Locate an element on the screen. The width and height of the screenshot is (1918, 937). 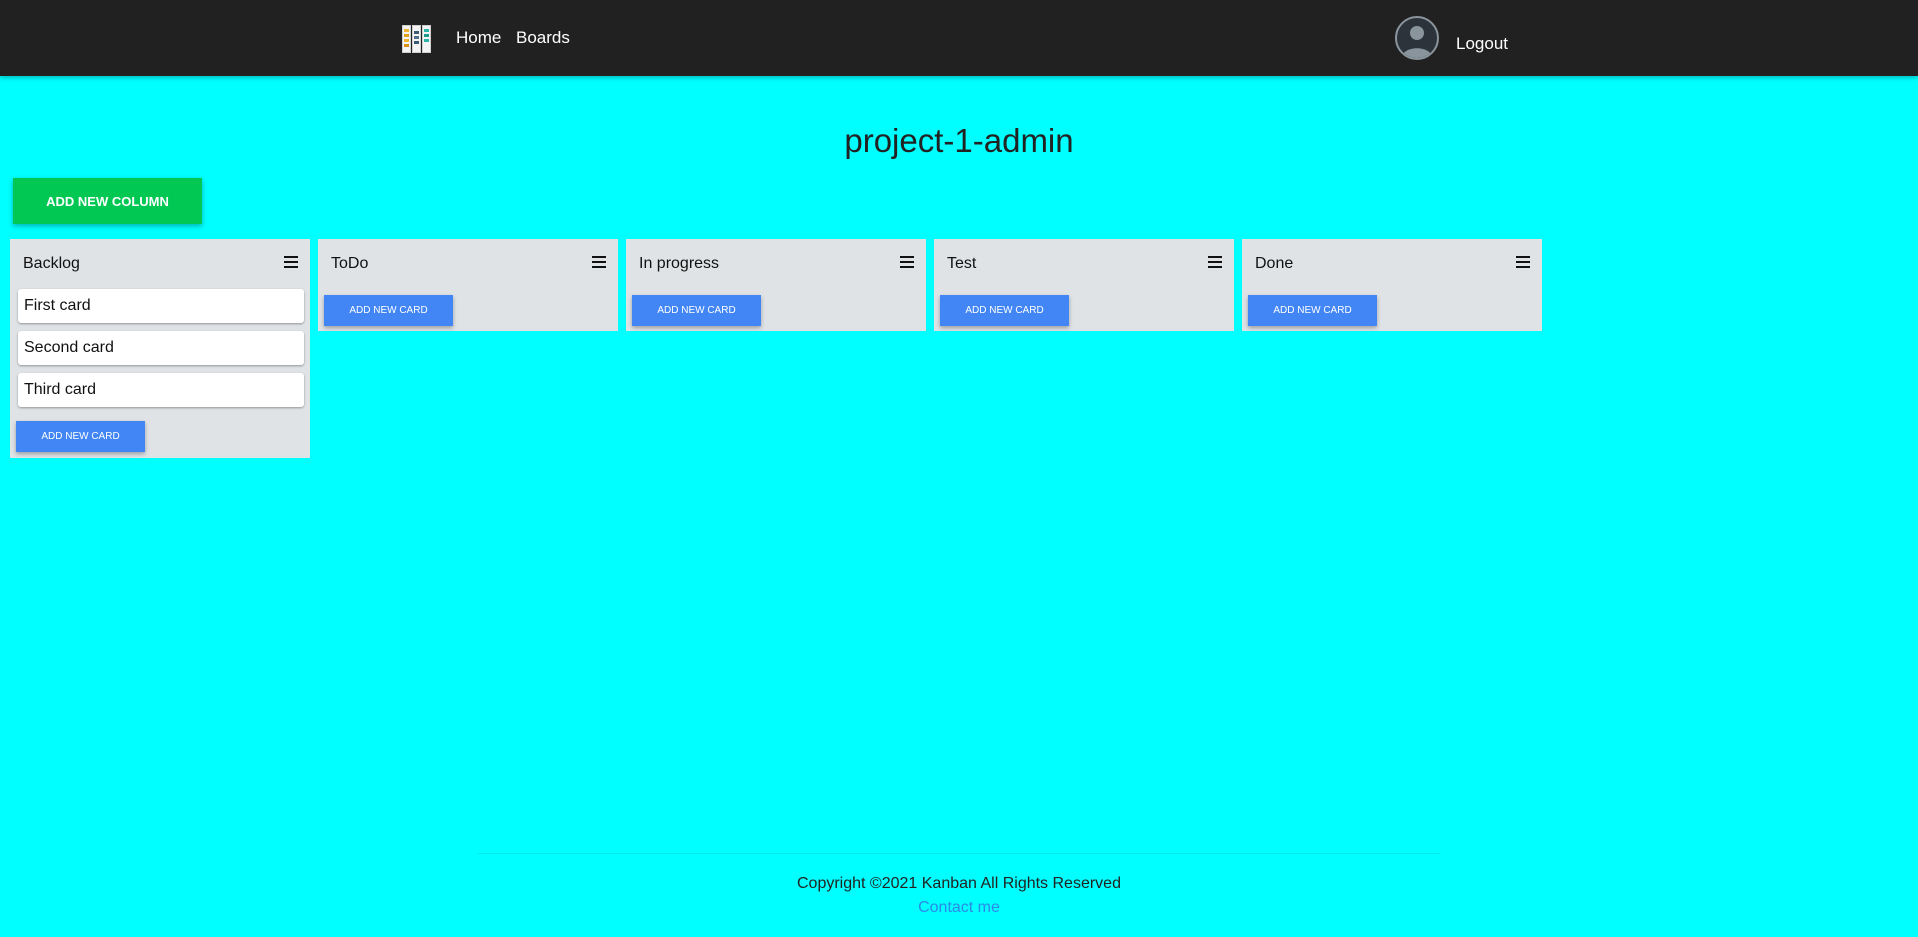
top-navbar: Home Boards Logout is located at coordinates (959, 38).